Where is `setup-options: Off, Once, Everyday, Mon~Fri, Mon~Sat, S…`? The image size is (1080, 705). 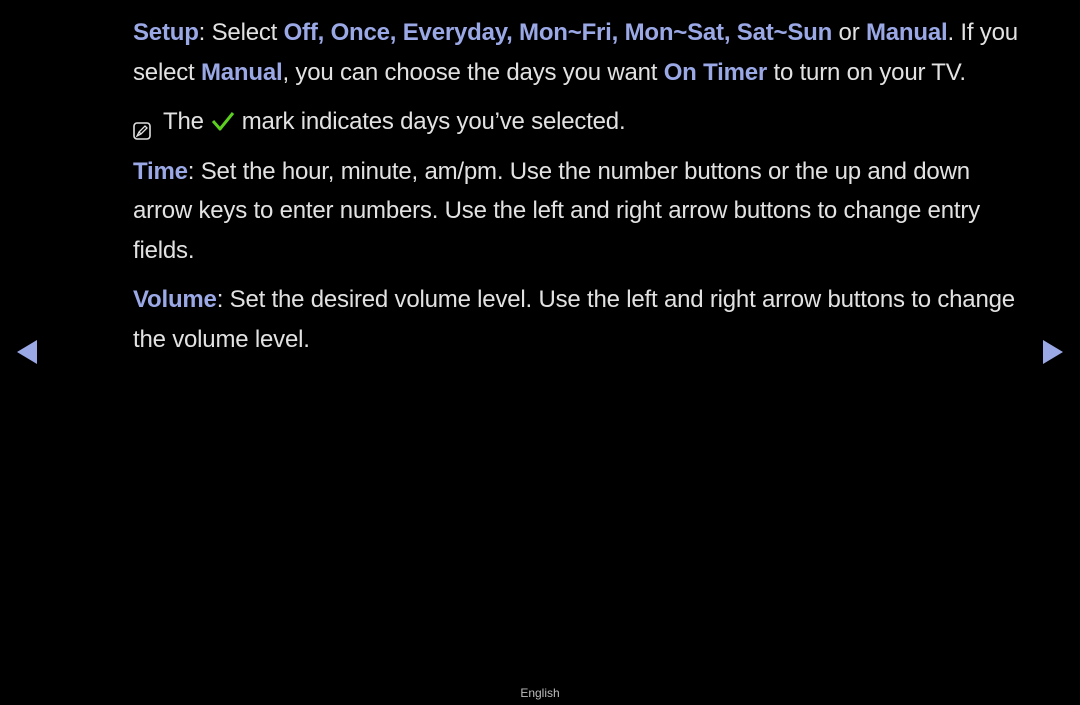 setup-options: Off, Once, Everyday, Mon~Fri, Mon~Sat, S… is located at coordinates (558, 32).